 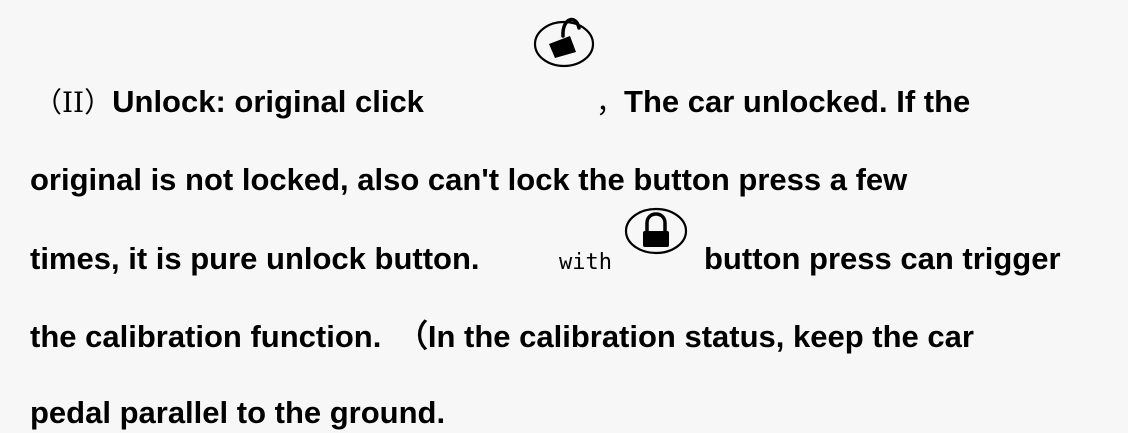 I want to click on lock-icon, so click(x=655, y=227).